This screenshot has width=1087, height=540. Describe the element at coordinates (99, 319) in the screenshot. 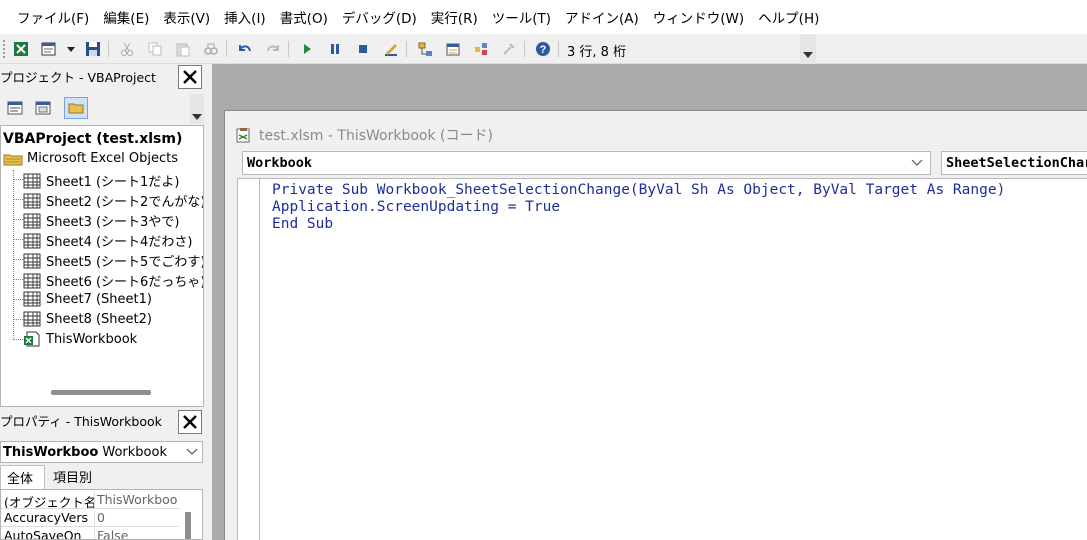

I see `tree-item-label: Sheet8 (Sheet2)` at that location.